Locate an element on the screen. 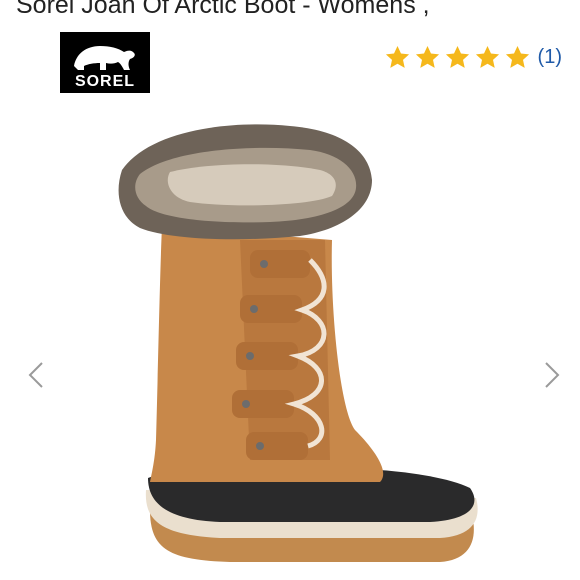 The height and width of the screenshot is (580, 580). polar-bear-icon is located at coordinates (104, 58).